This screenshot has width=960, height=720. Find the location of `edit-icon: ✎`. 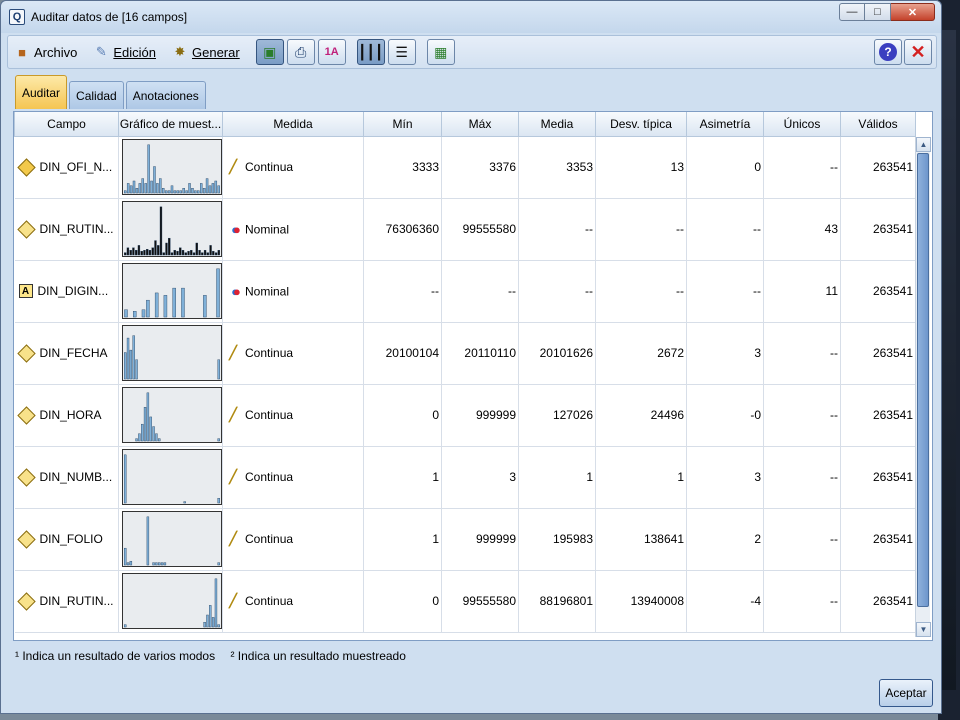

edit-icon: ✎ is located at coordinates (101, 51).